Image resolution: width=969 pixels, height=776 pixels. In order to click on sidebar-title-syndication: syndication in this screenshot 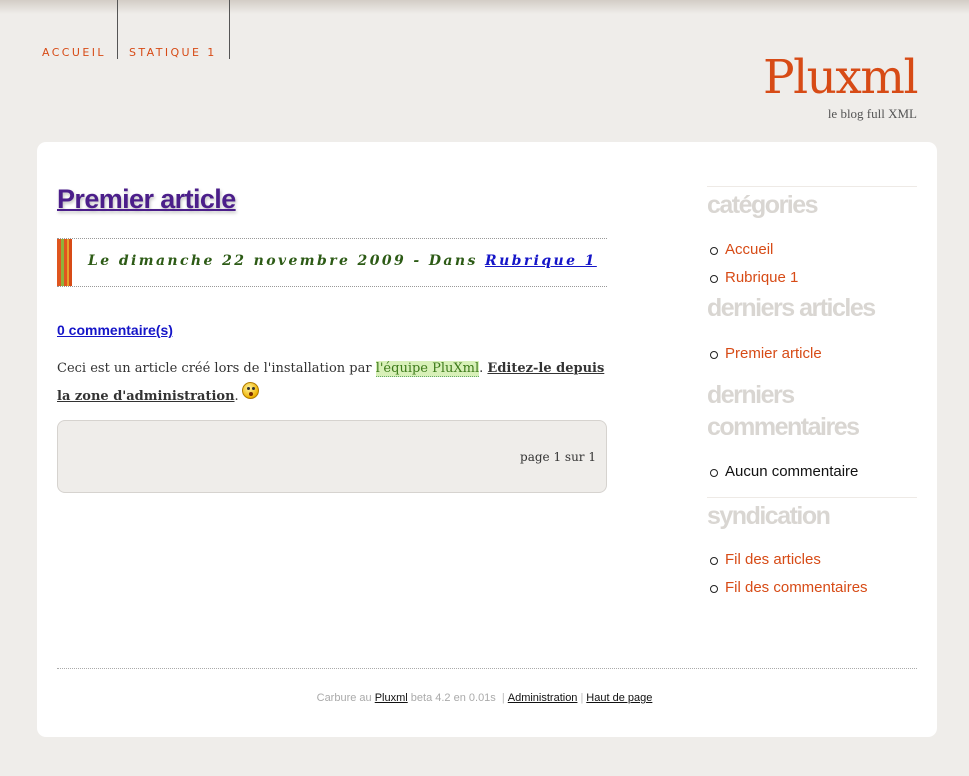, I will do `click(769, 516)`.